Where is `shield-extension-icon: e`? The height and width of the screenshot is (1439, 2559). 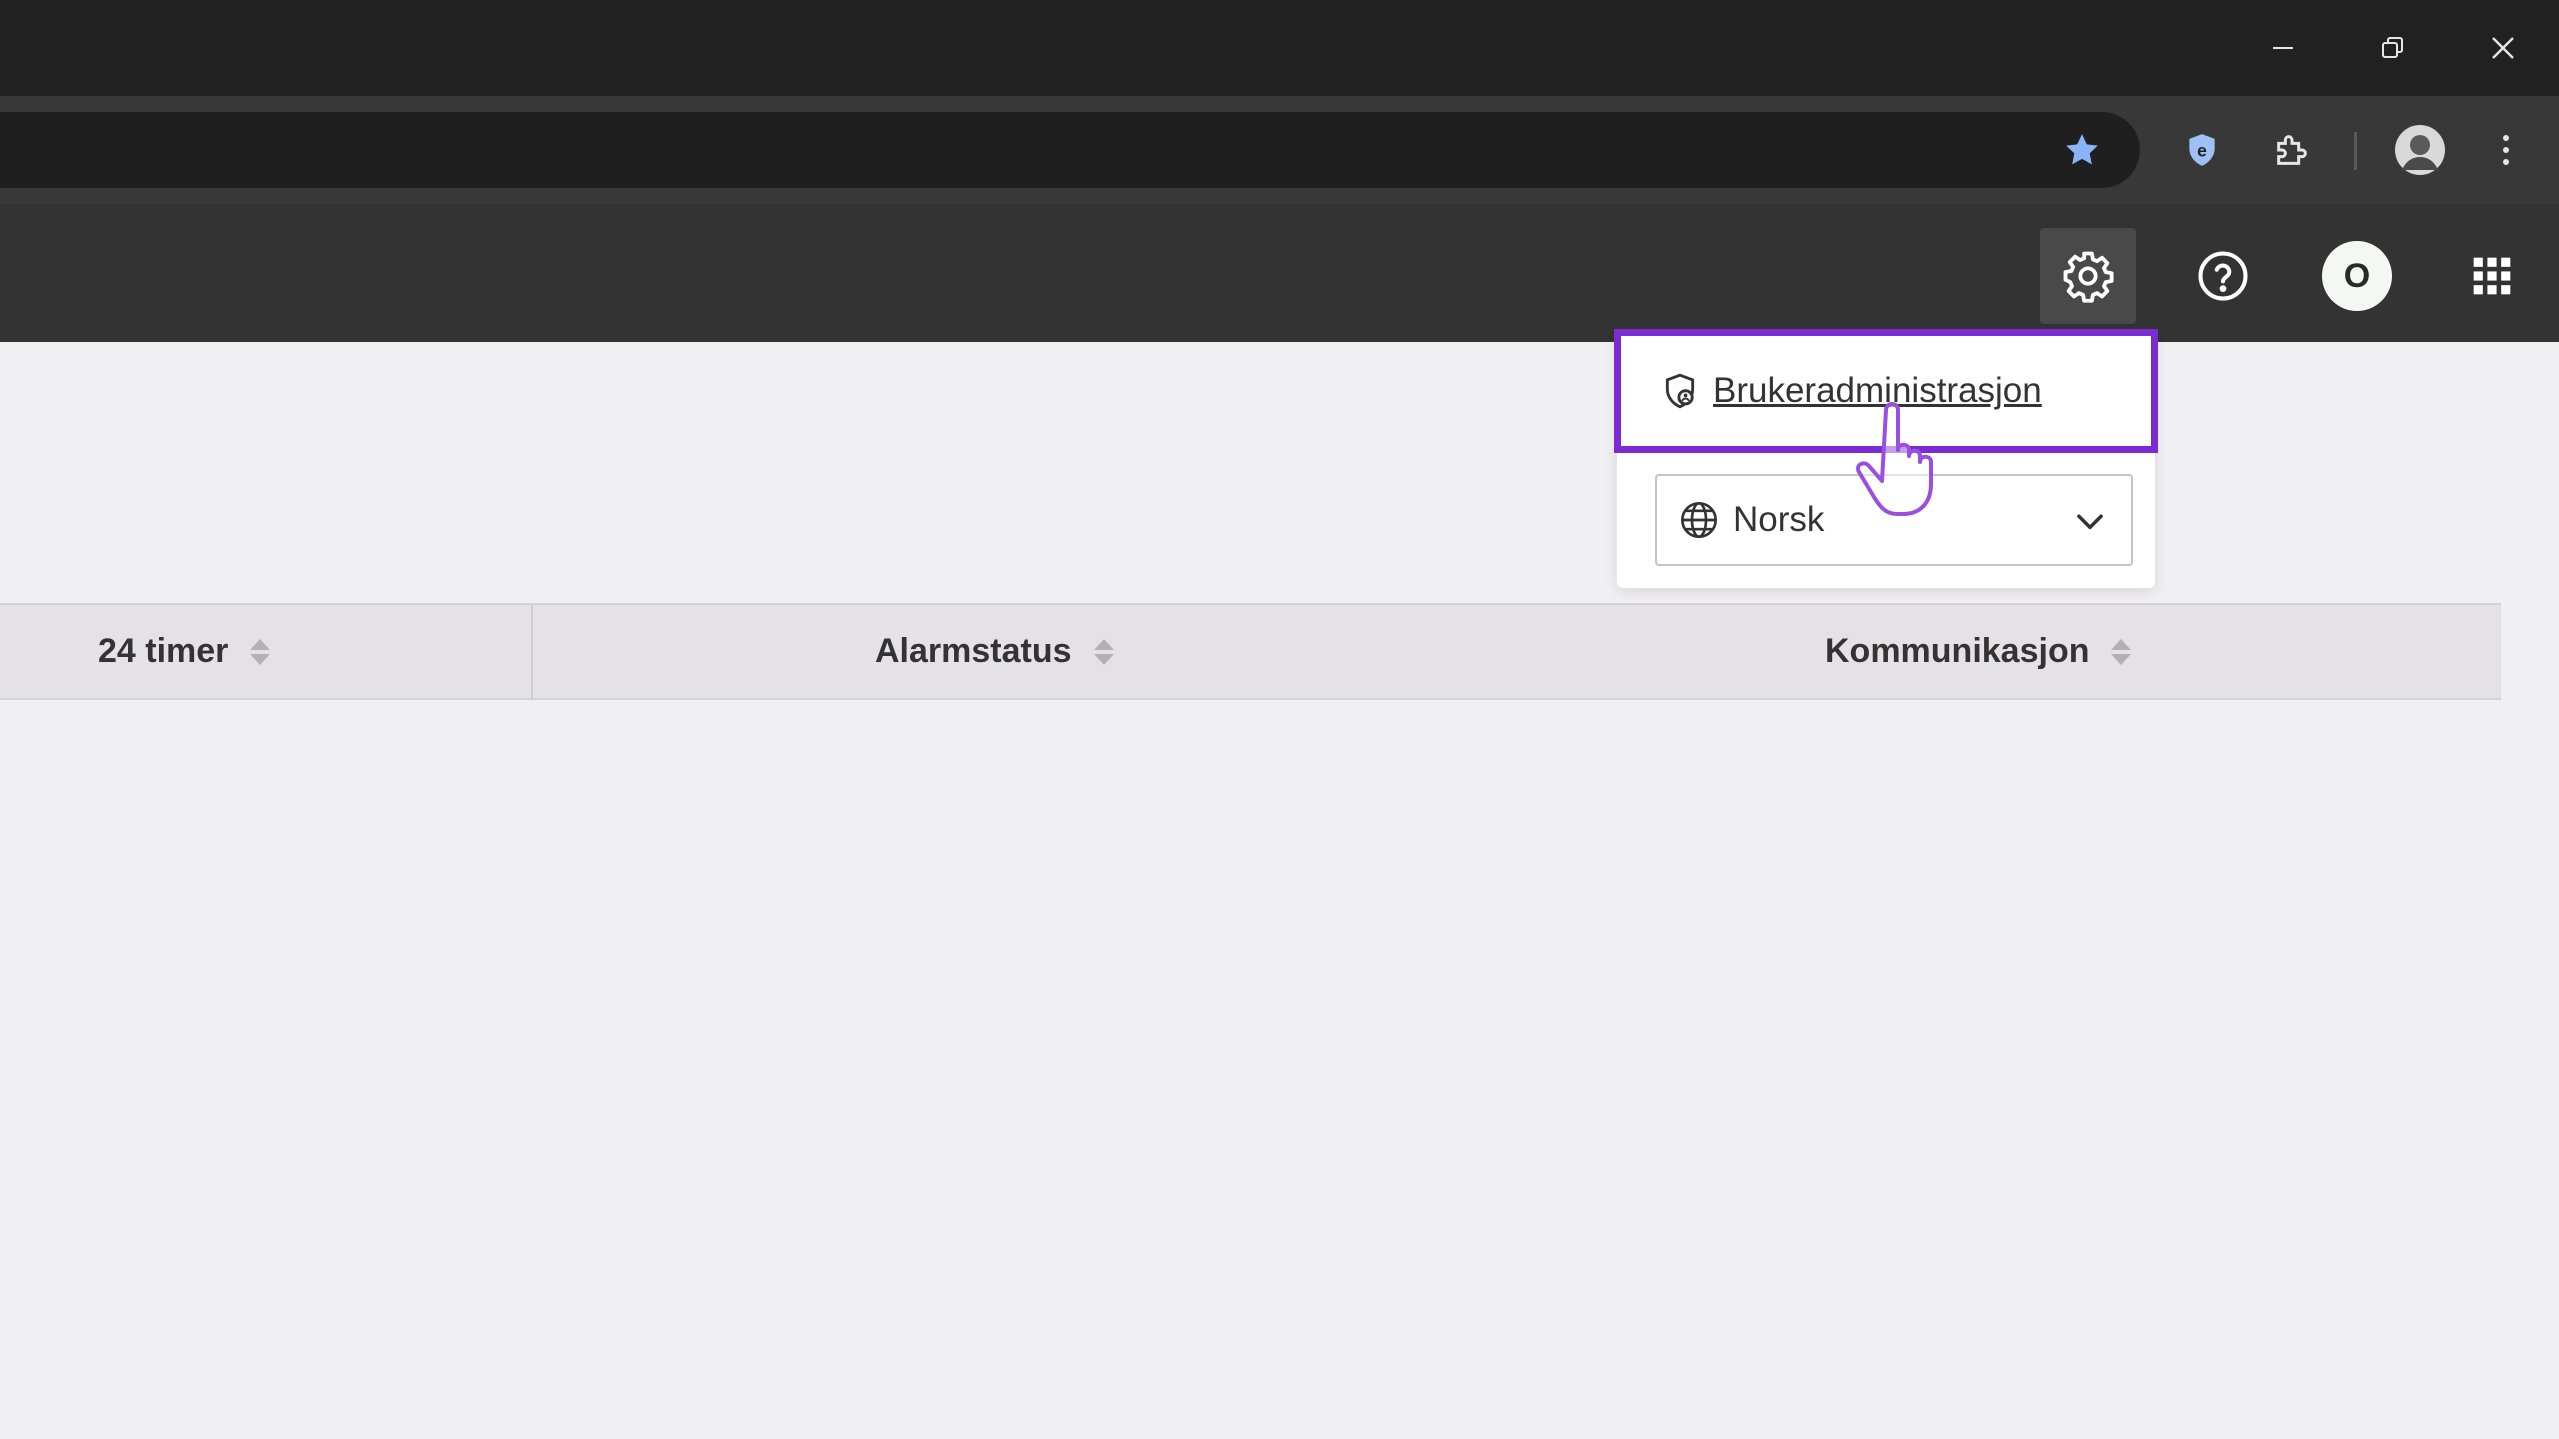 shield-extension-icon: e is located at coordinates (2202, 150).